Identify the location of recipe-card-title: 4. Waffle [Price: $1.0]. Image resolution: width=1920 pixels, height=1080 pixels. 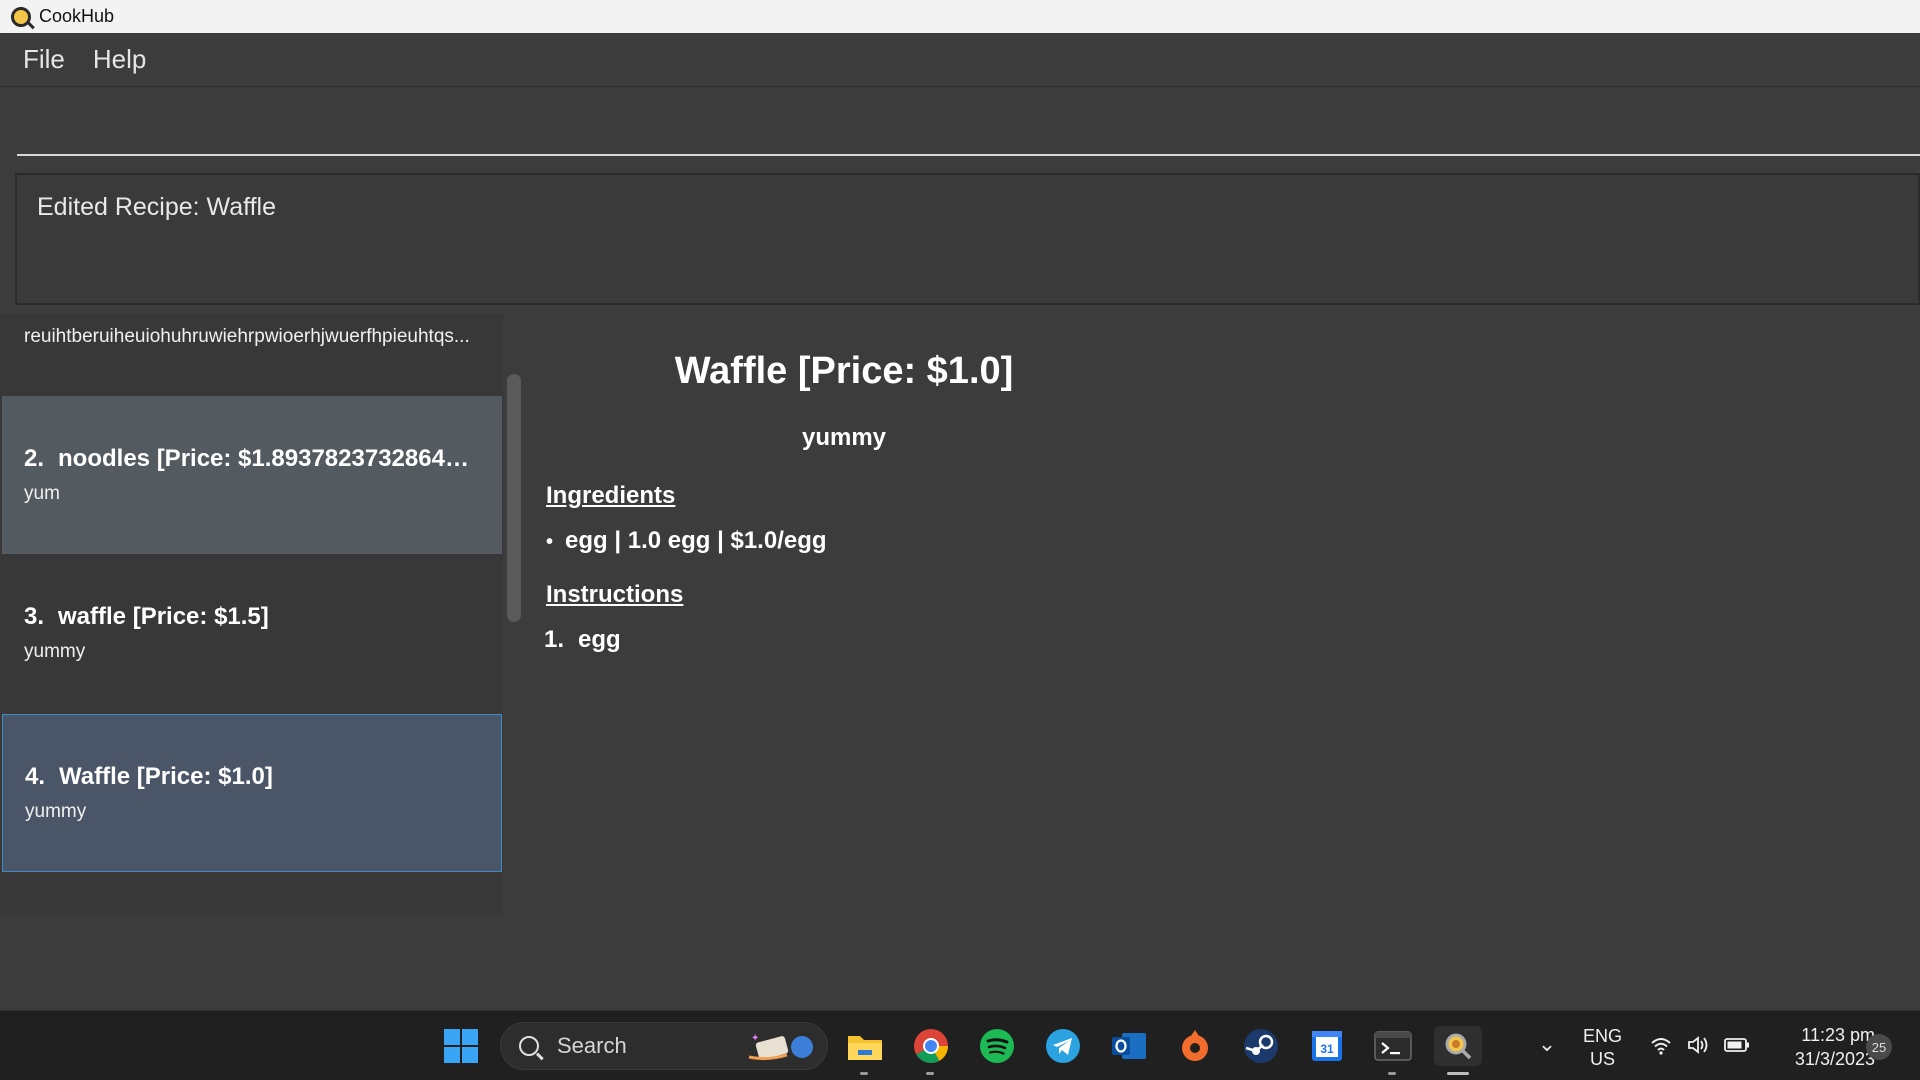
(252, 777).